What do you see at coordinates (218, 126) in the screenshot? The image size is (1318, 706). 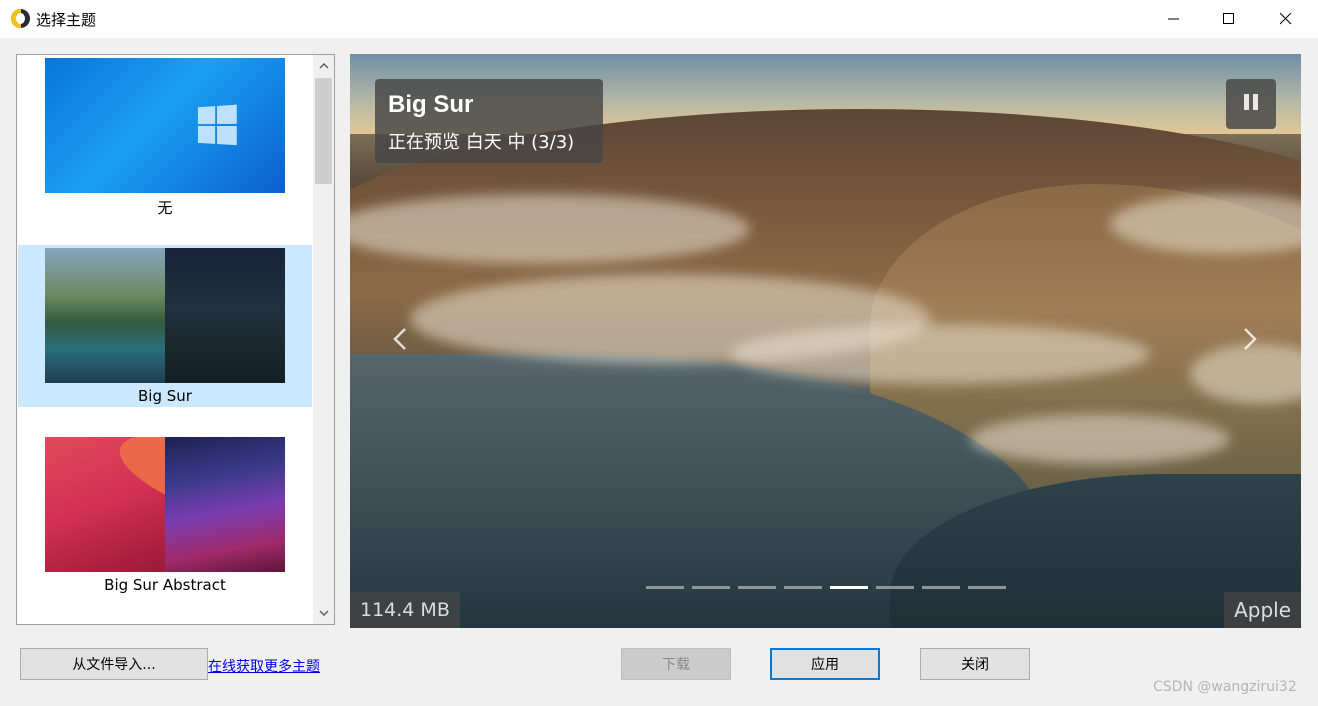 I see `windows-logo-icon` at bounding box center [218, 126].